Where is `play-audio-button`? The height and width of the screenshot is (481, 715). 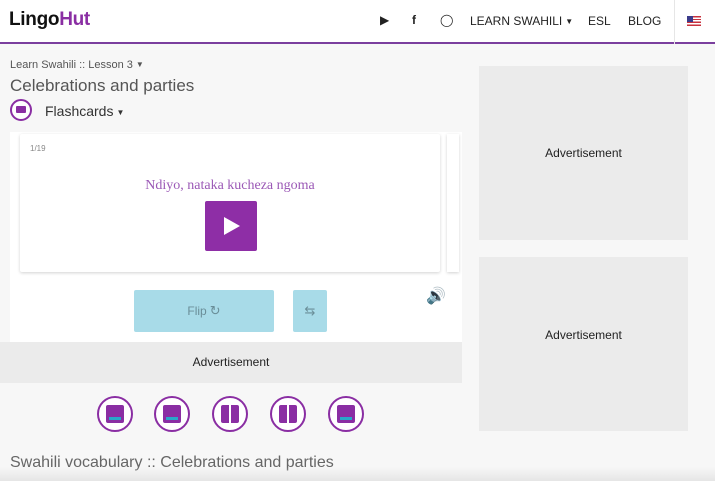 play-audio-button is located at coordinates (231, 226).